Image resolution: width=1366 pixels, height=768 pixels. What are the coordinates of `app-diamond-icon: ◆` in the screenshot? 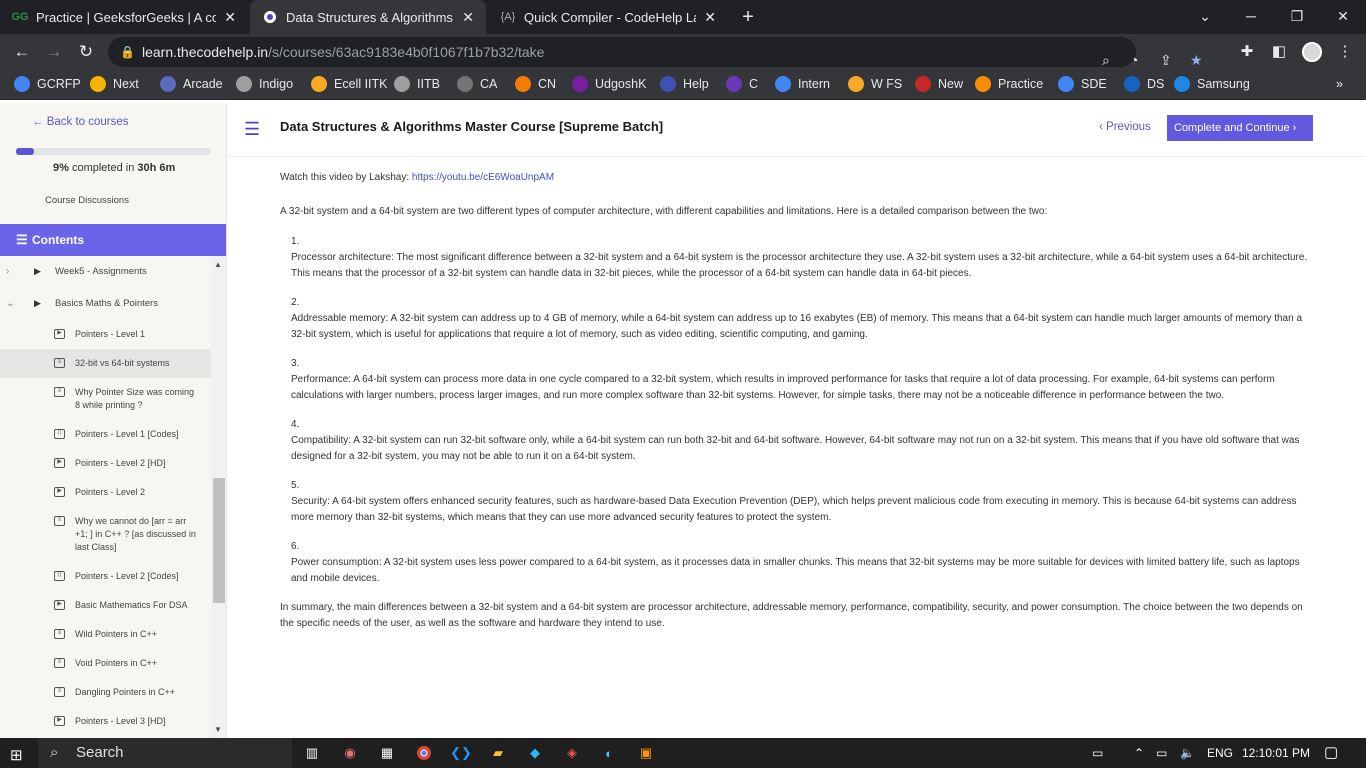 It's located at (535, 753).